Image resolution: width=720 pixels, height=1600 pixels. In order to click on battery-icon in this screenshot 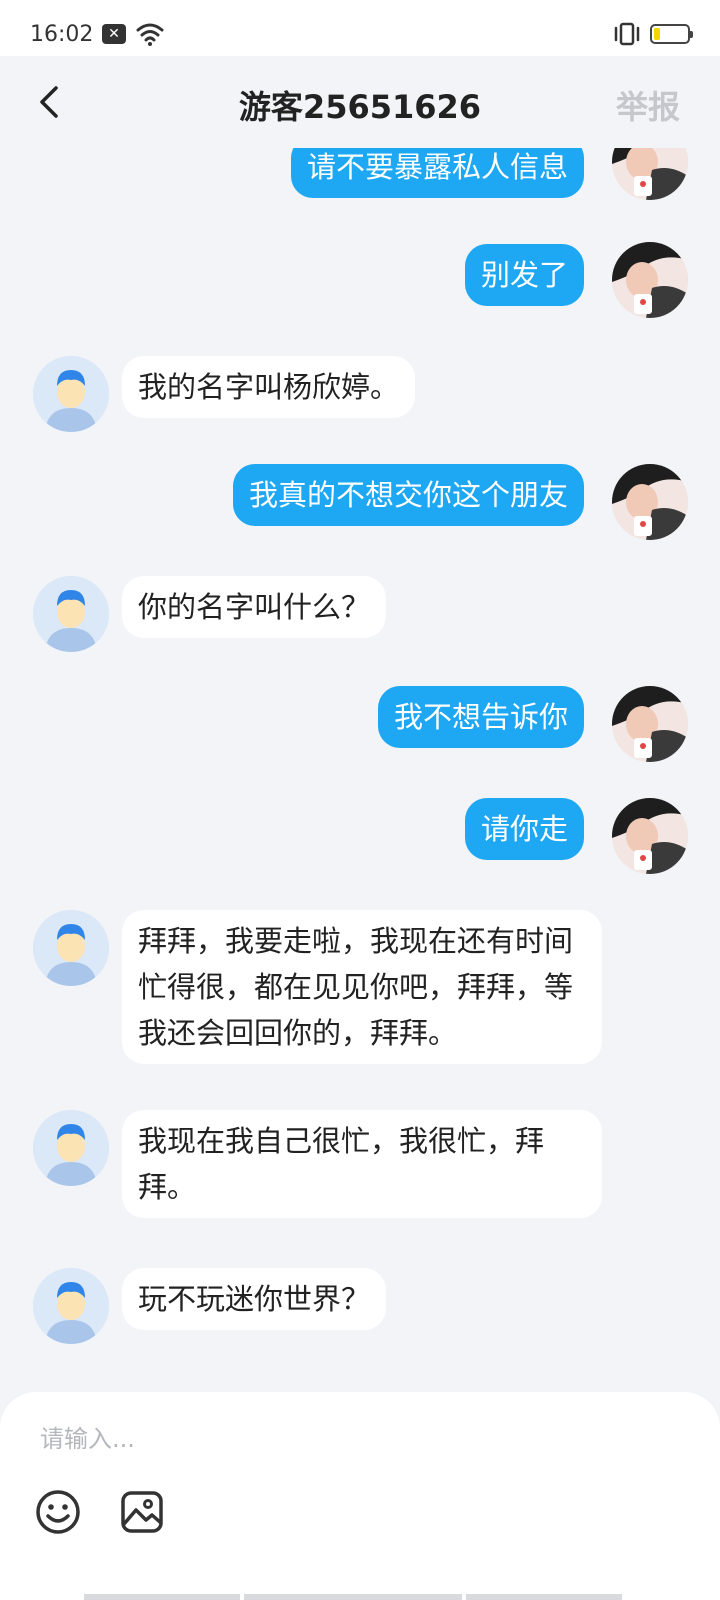, I will do `click(671, 34)`.